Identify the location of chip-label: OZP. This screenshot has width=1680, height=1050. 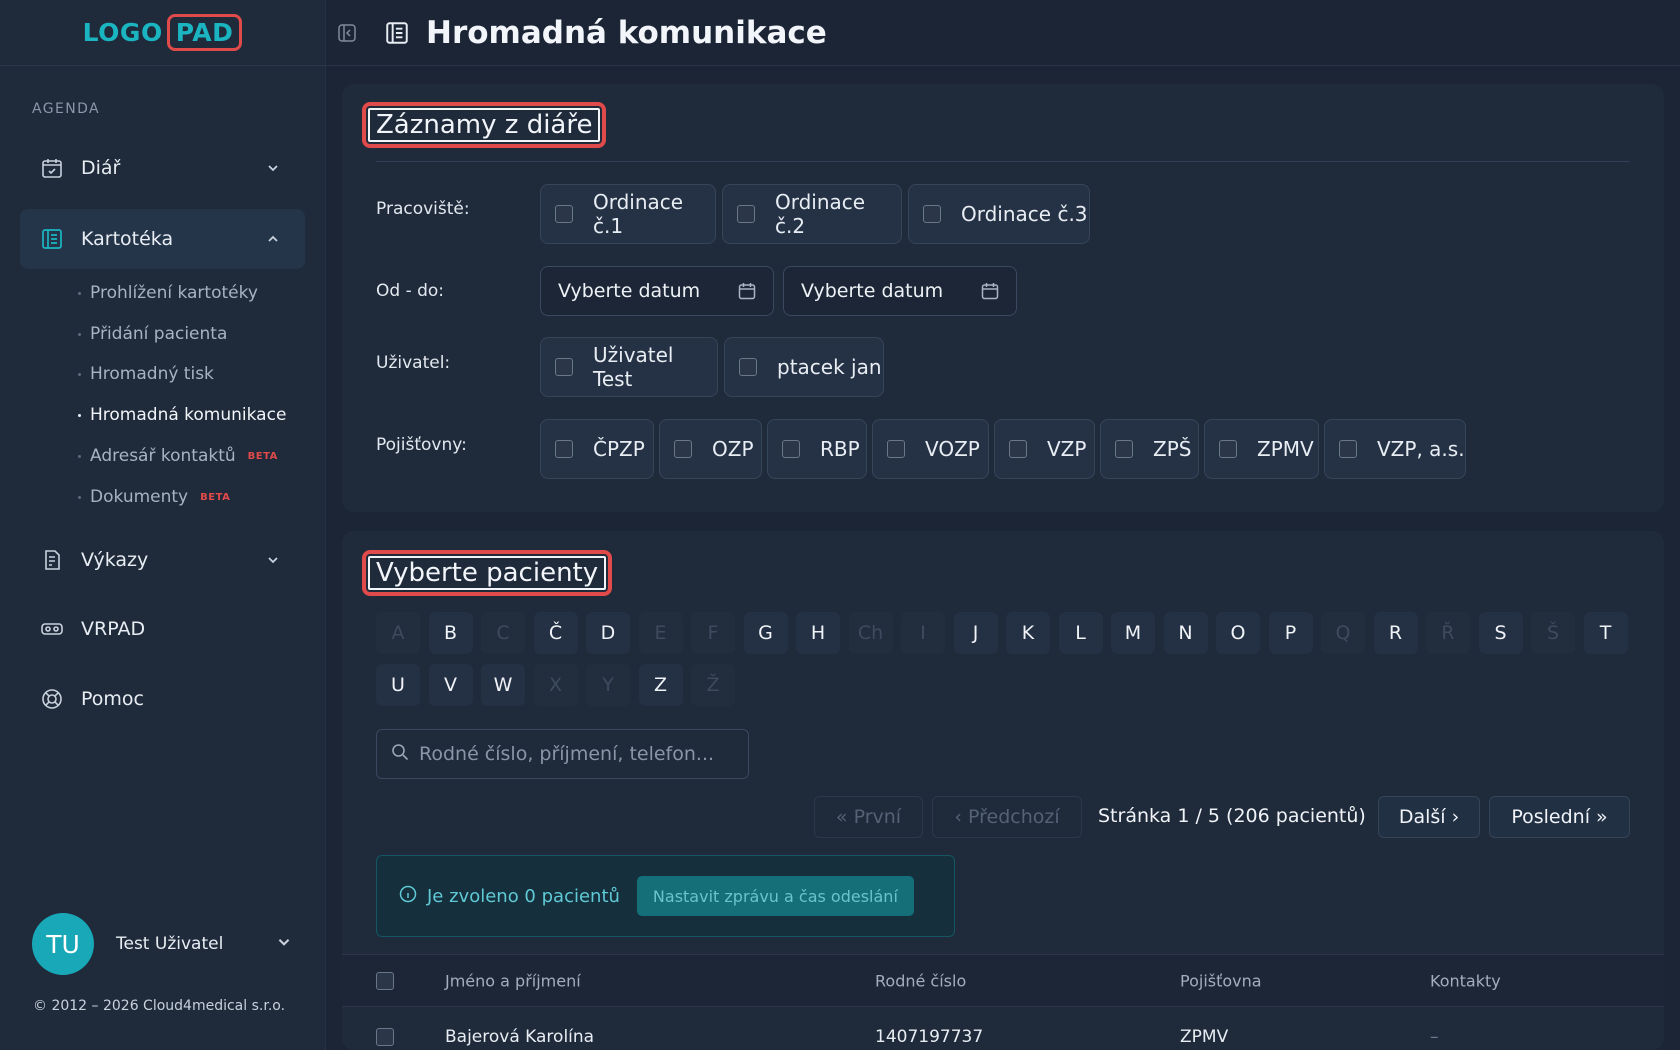
(733, 449).